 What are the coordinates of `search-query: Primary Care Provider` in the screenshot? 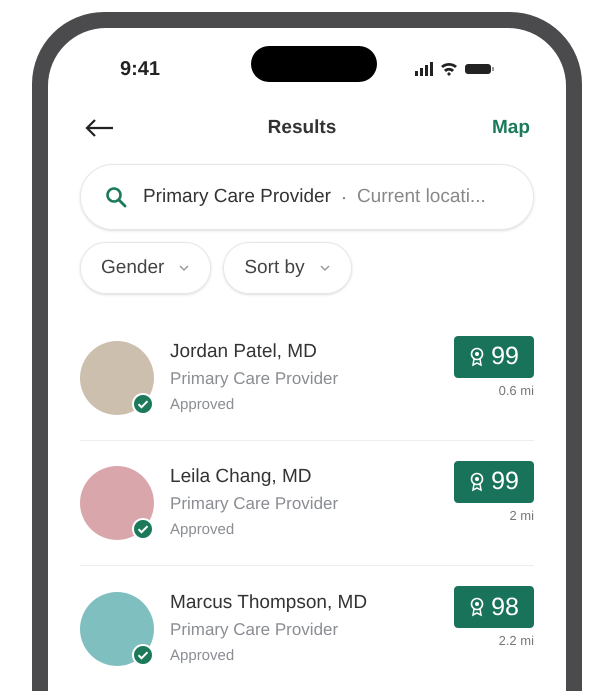 It's located at (237, 196).